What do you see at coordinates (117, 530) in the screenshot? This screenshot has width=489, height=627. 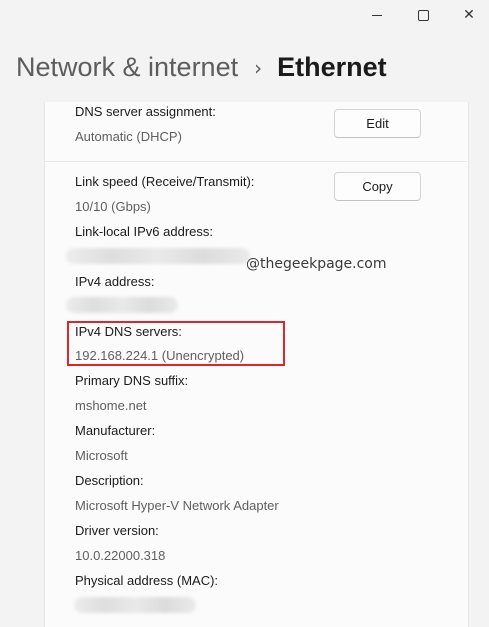 I see `driver-version-label: Driver version:` at bounding box center [117, 530].